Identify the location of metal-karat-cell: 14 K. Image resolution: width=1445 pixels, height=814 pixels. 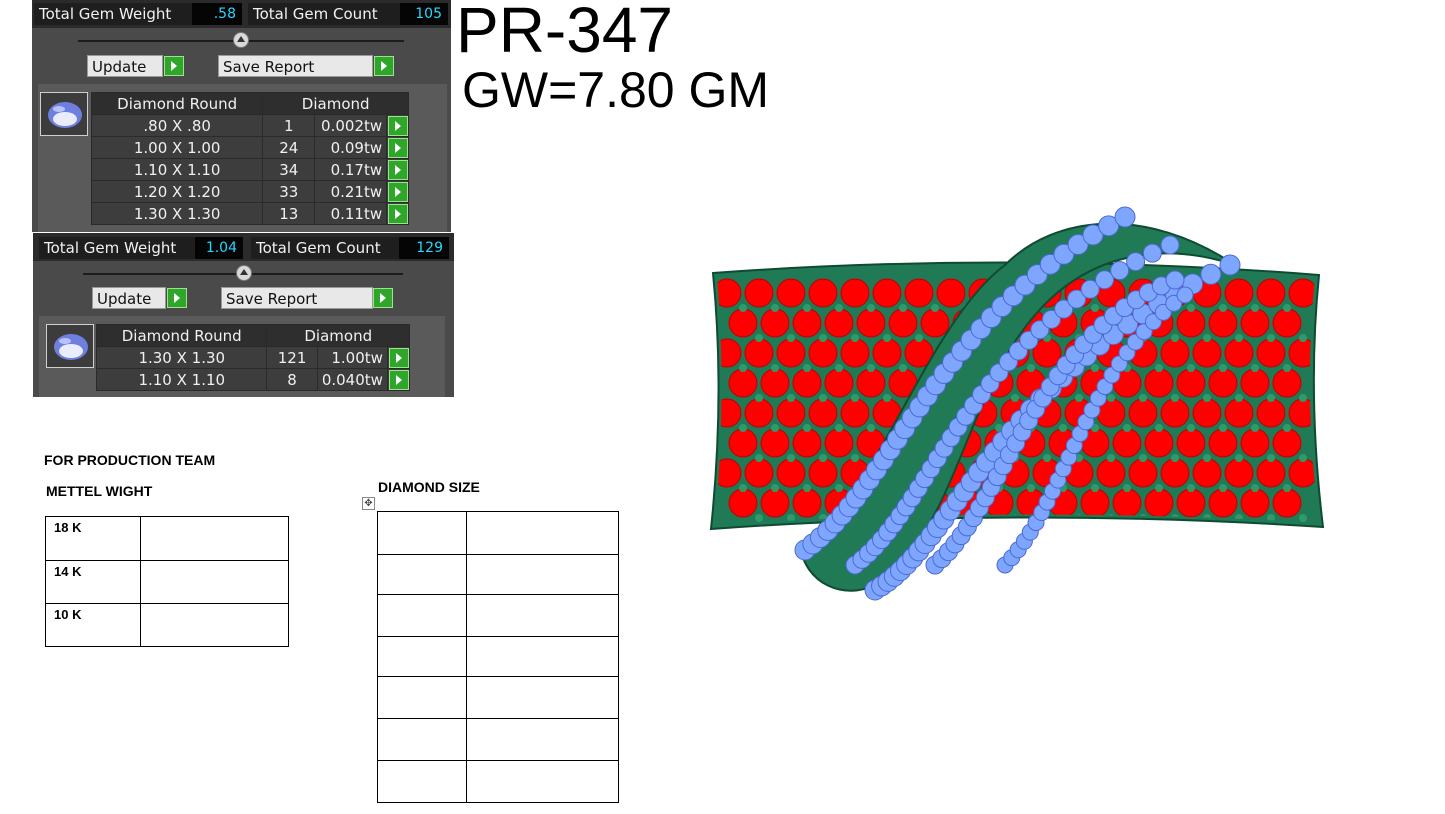
(93, 582).